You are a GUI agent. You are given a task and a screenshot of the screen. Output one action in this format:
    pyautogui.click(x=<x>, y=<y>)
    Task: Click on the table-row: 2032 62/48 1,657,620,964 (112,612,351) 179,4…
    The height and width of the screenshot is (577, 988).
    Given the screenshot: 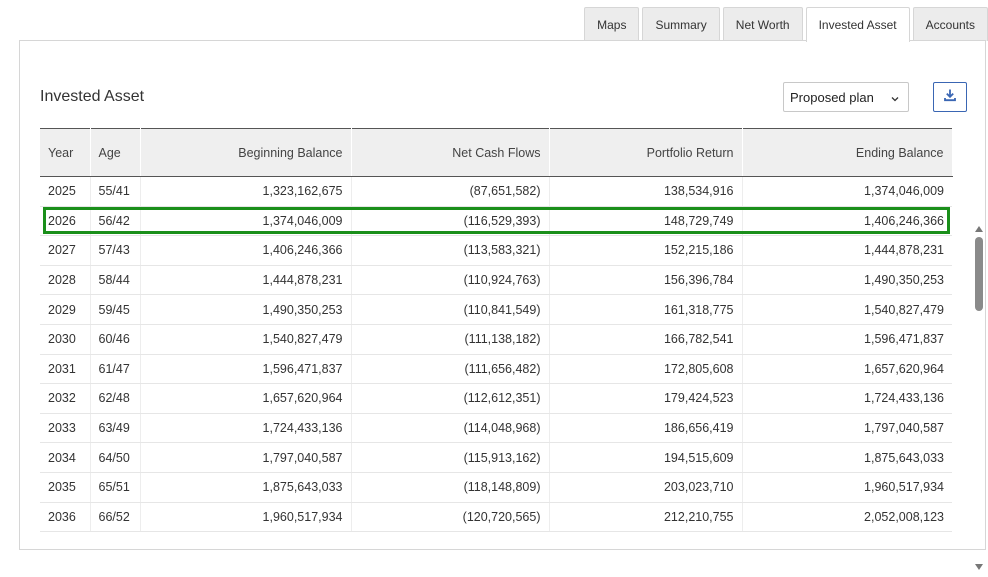 What is the action you would take?
    pyautogui.click(x=496, y=398)
    